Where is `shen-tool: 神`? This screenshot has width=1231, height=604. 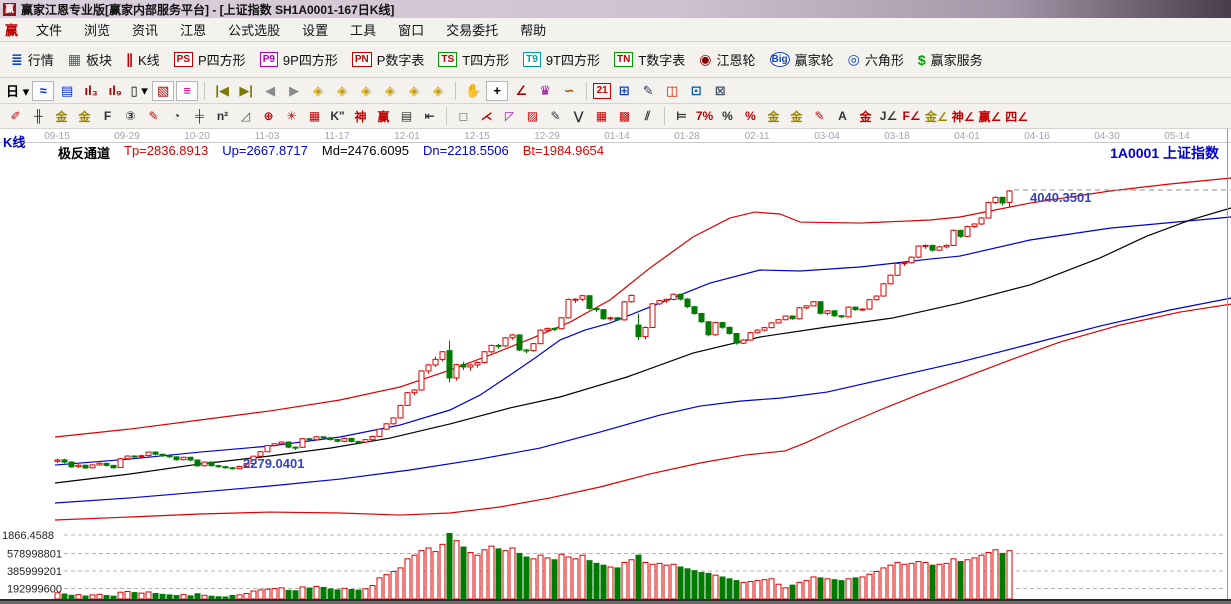
shen-tool: 神 is located at coordinates (360, 116).